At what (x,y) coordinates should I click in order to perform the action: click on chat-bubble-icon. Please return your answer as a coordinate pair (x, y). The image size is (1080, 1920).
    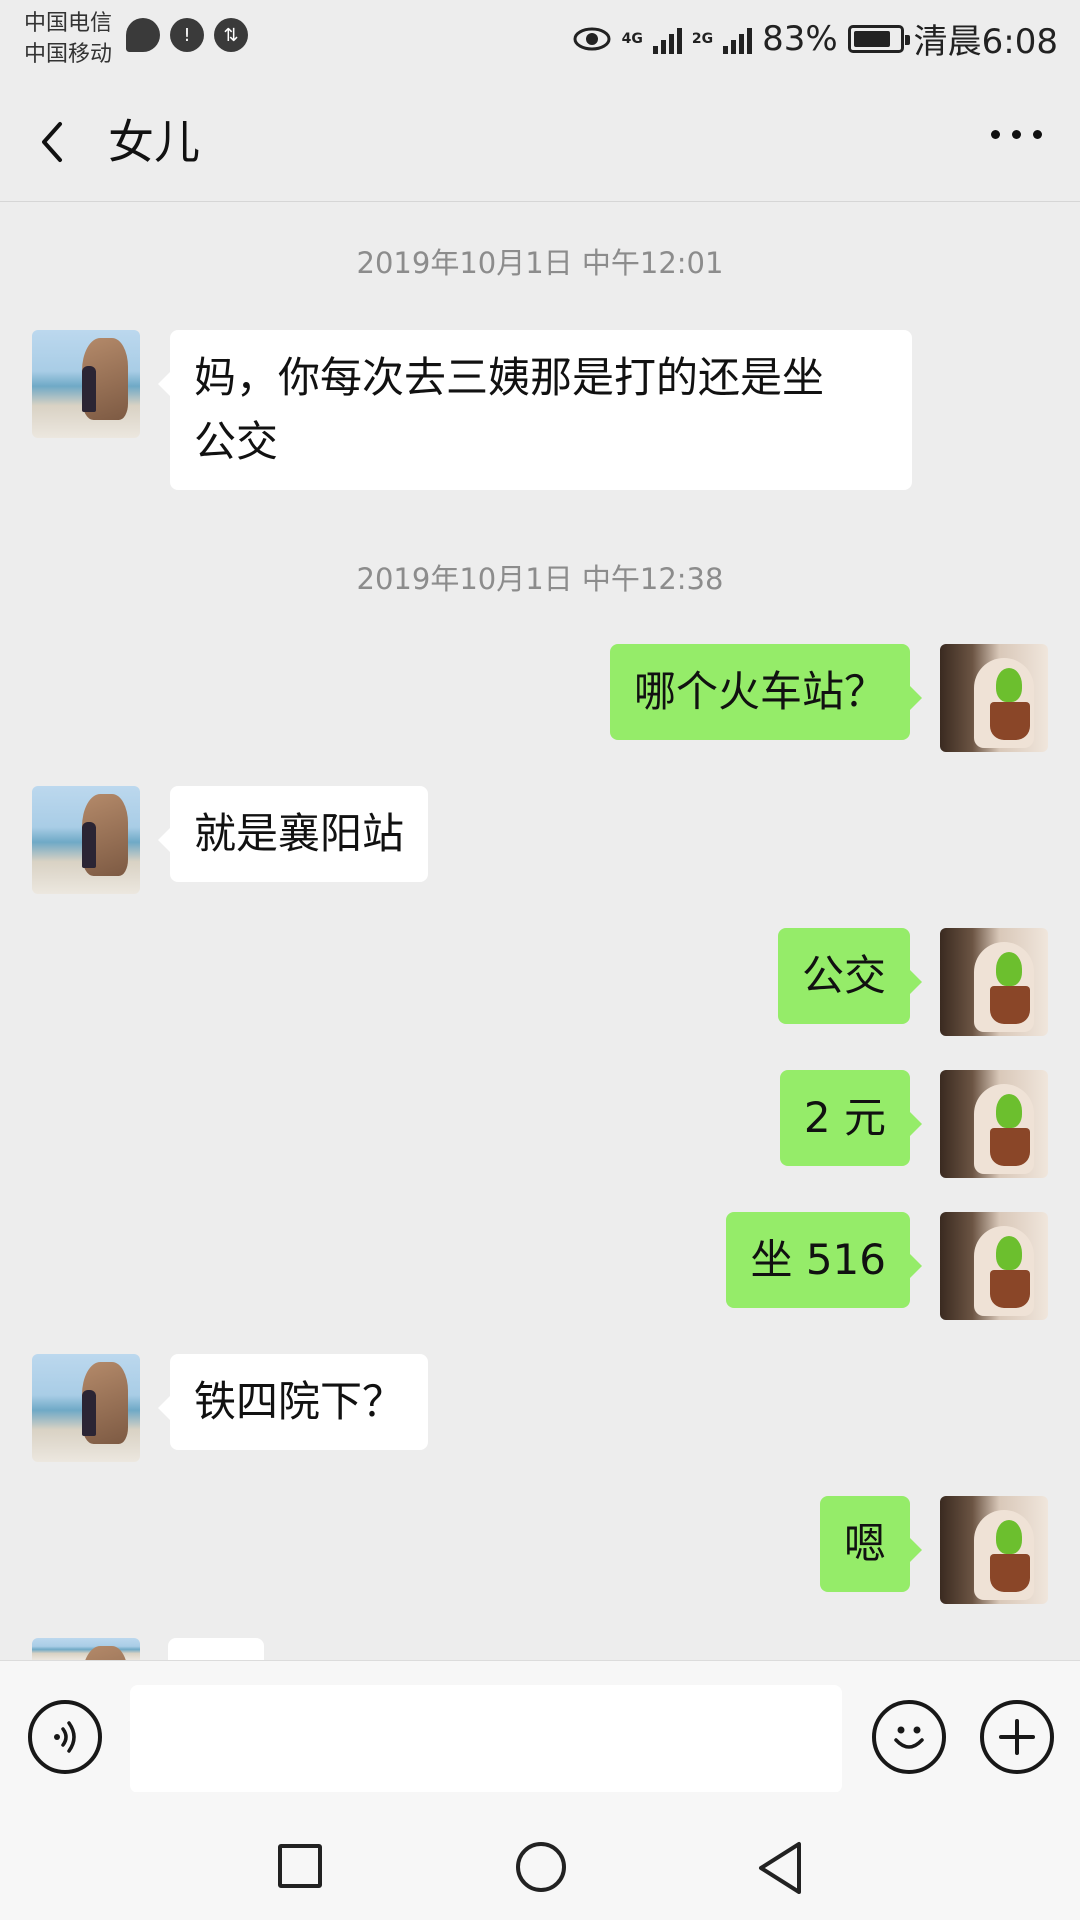
    Looking at the image, I should click on (143, 35).